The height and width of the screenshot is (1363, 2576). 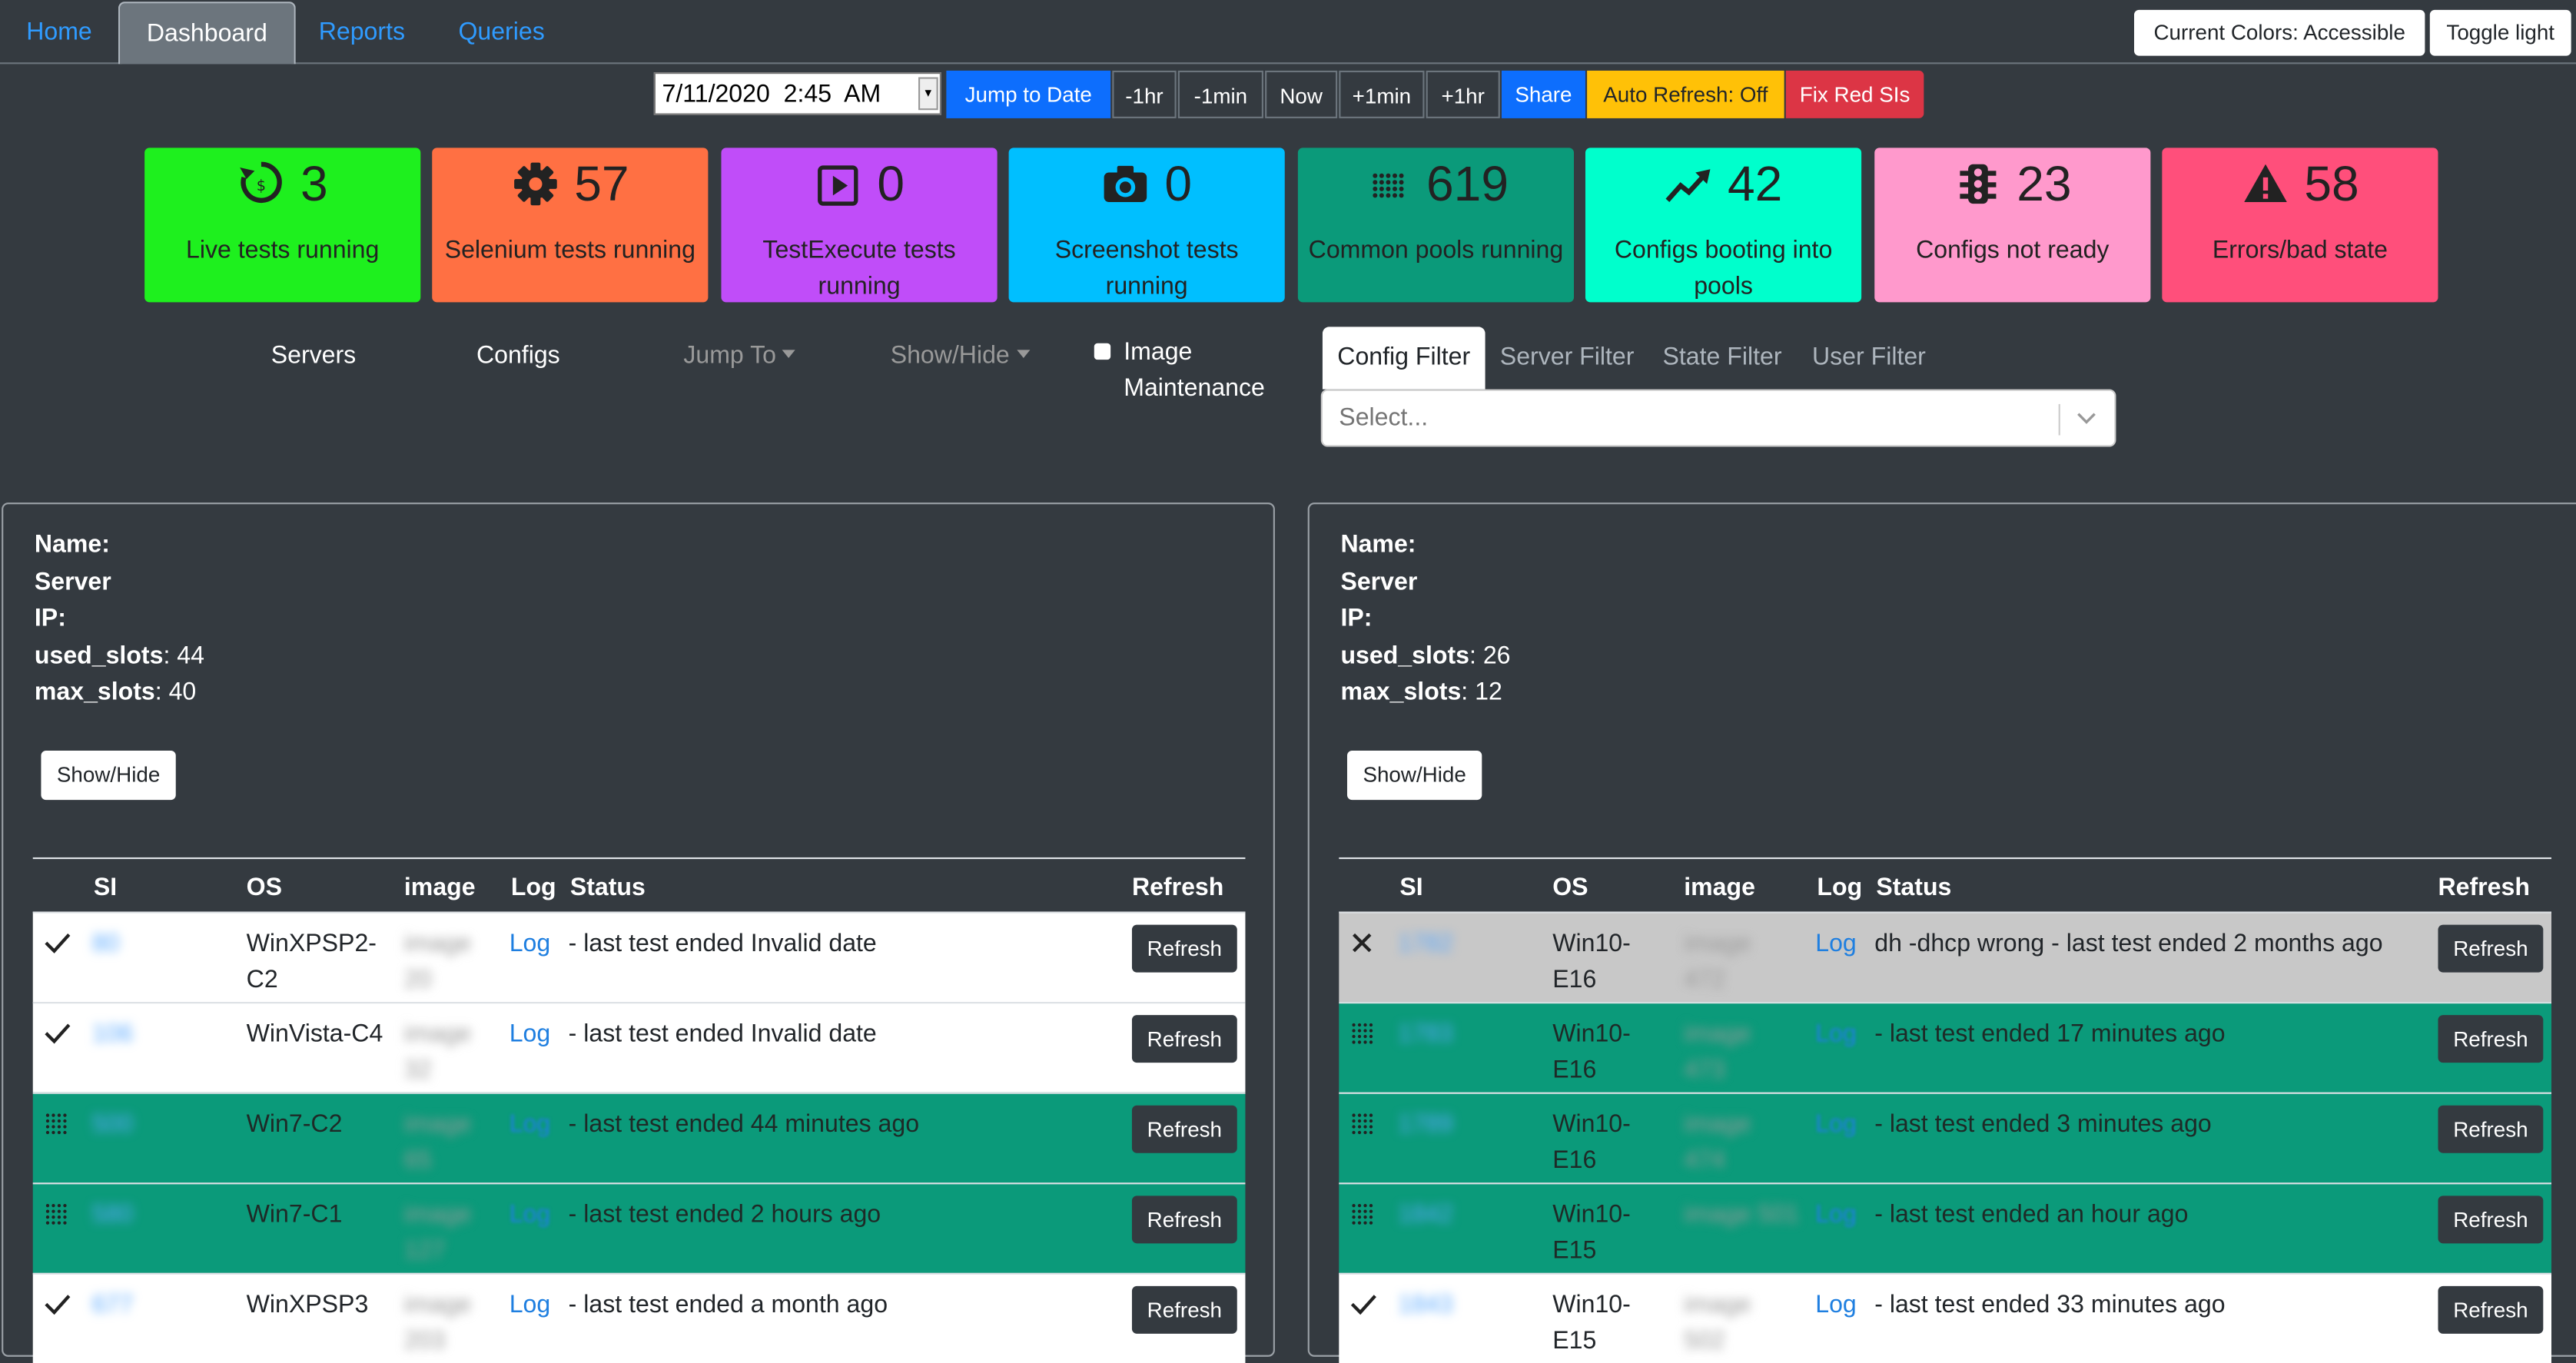 What do you see at coordinates (744, 1124) in the screenshot?
I see `status-text: - last test ended 44 minutes ago` at bounding box center [744, 1124].